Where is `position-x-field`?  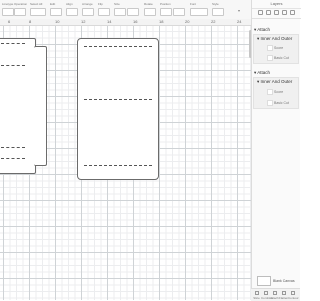
position-x-field is located at coordinates (166, 12).